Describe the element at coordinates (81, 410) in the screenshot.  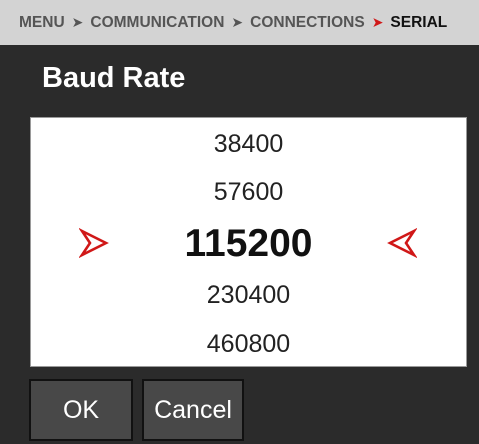
I see `ok-button: OK` at that location.